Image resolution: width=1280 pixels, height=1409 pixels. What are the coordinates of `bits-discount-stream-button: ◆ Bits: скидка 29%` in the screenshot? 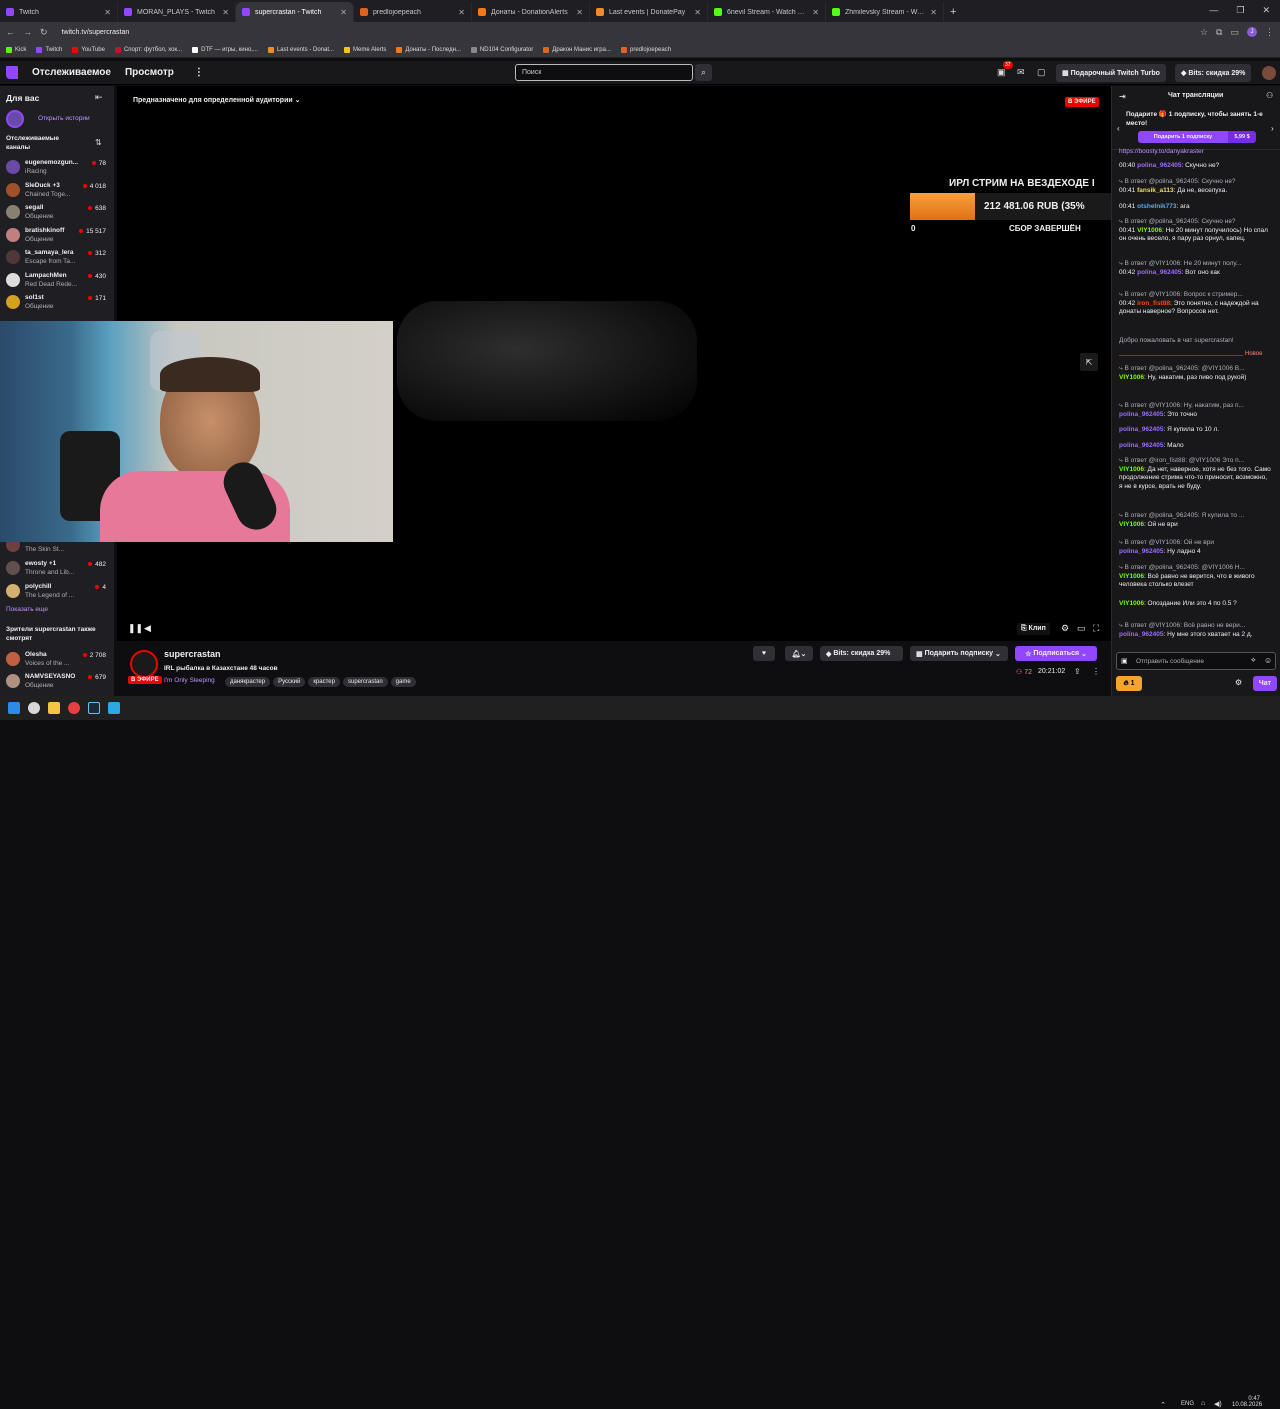 It's located at (861, 653).